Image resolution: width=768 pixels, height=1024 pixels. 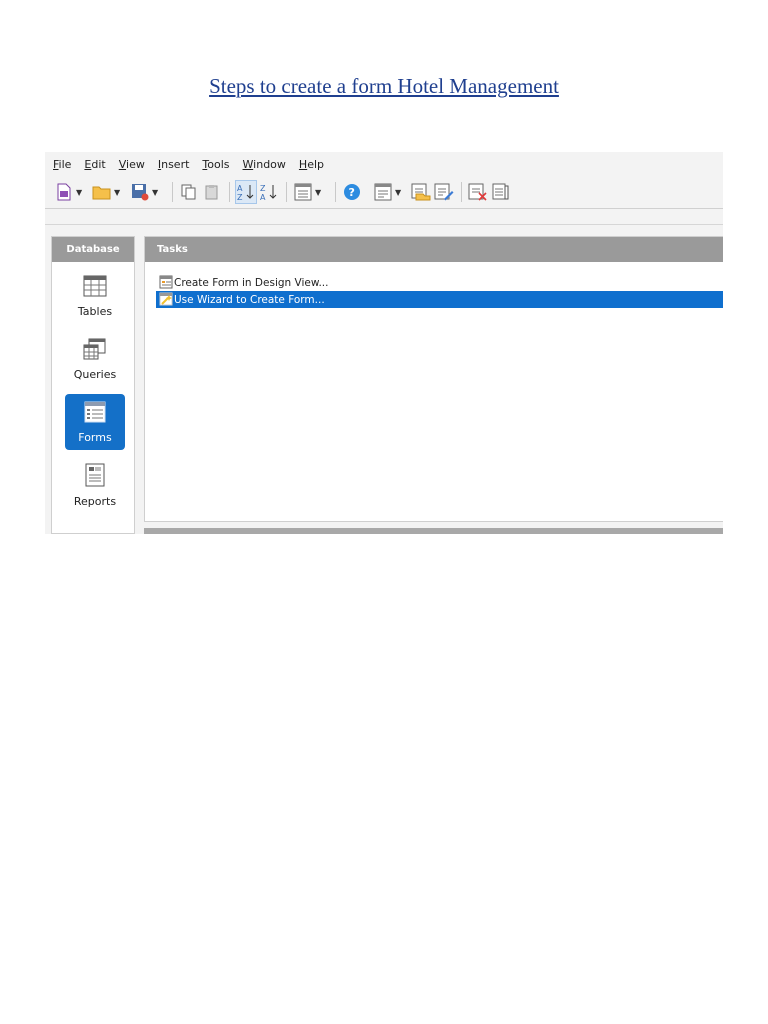 What do you see at coordinates (400, 192) in the screenshot?
I see `new-form-dropdown-icon: ▼` at bounding box center [400, 192].